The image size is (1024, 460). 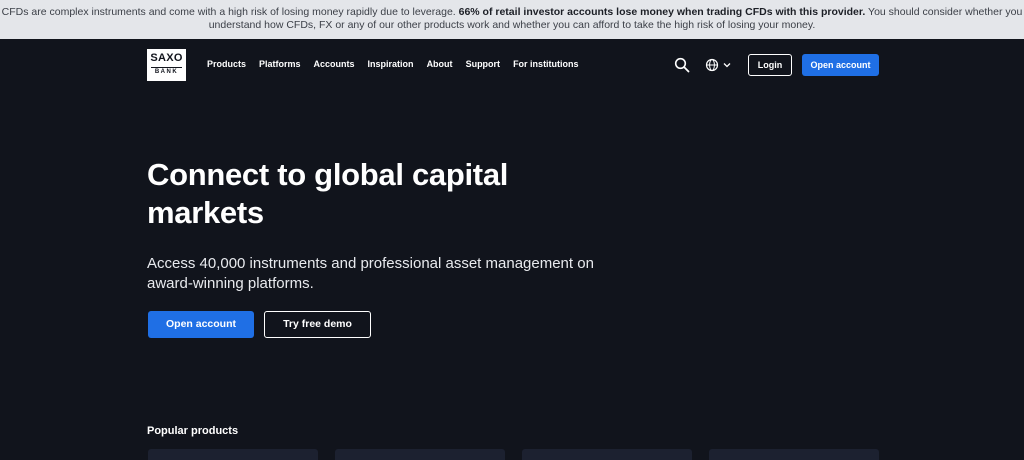 I want to click on menu-item-support: Support, so click(x=483, y=64).